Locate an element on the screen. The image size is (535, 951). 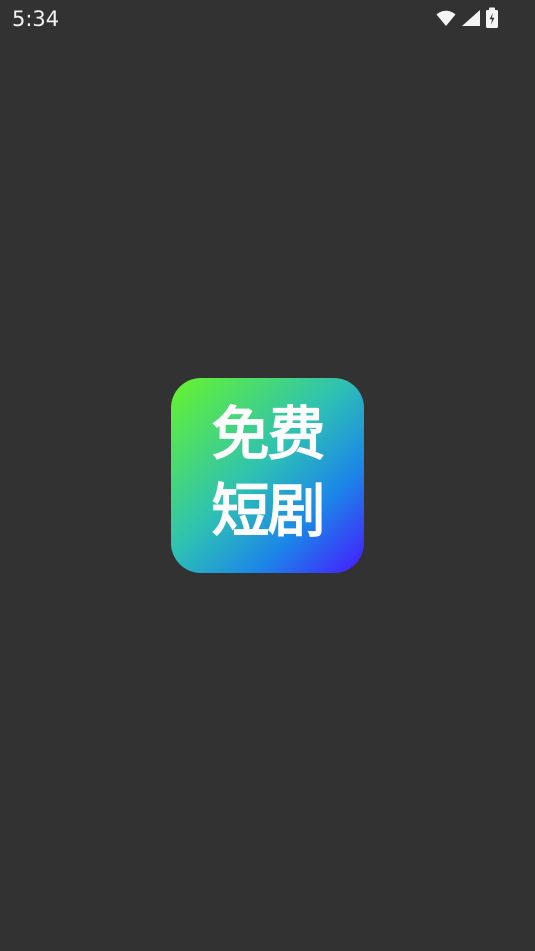
status-icons is located at coordinates (467, 18).